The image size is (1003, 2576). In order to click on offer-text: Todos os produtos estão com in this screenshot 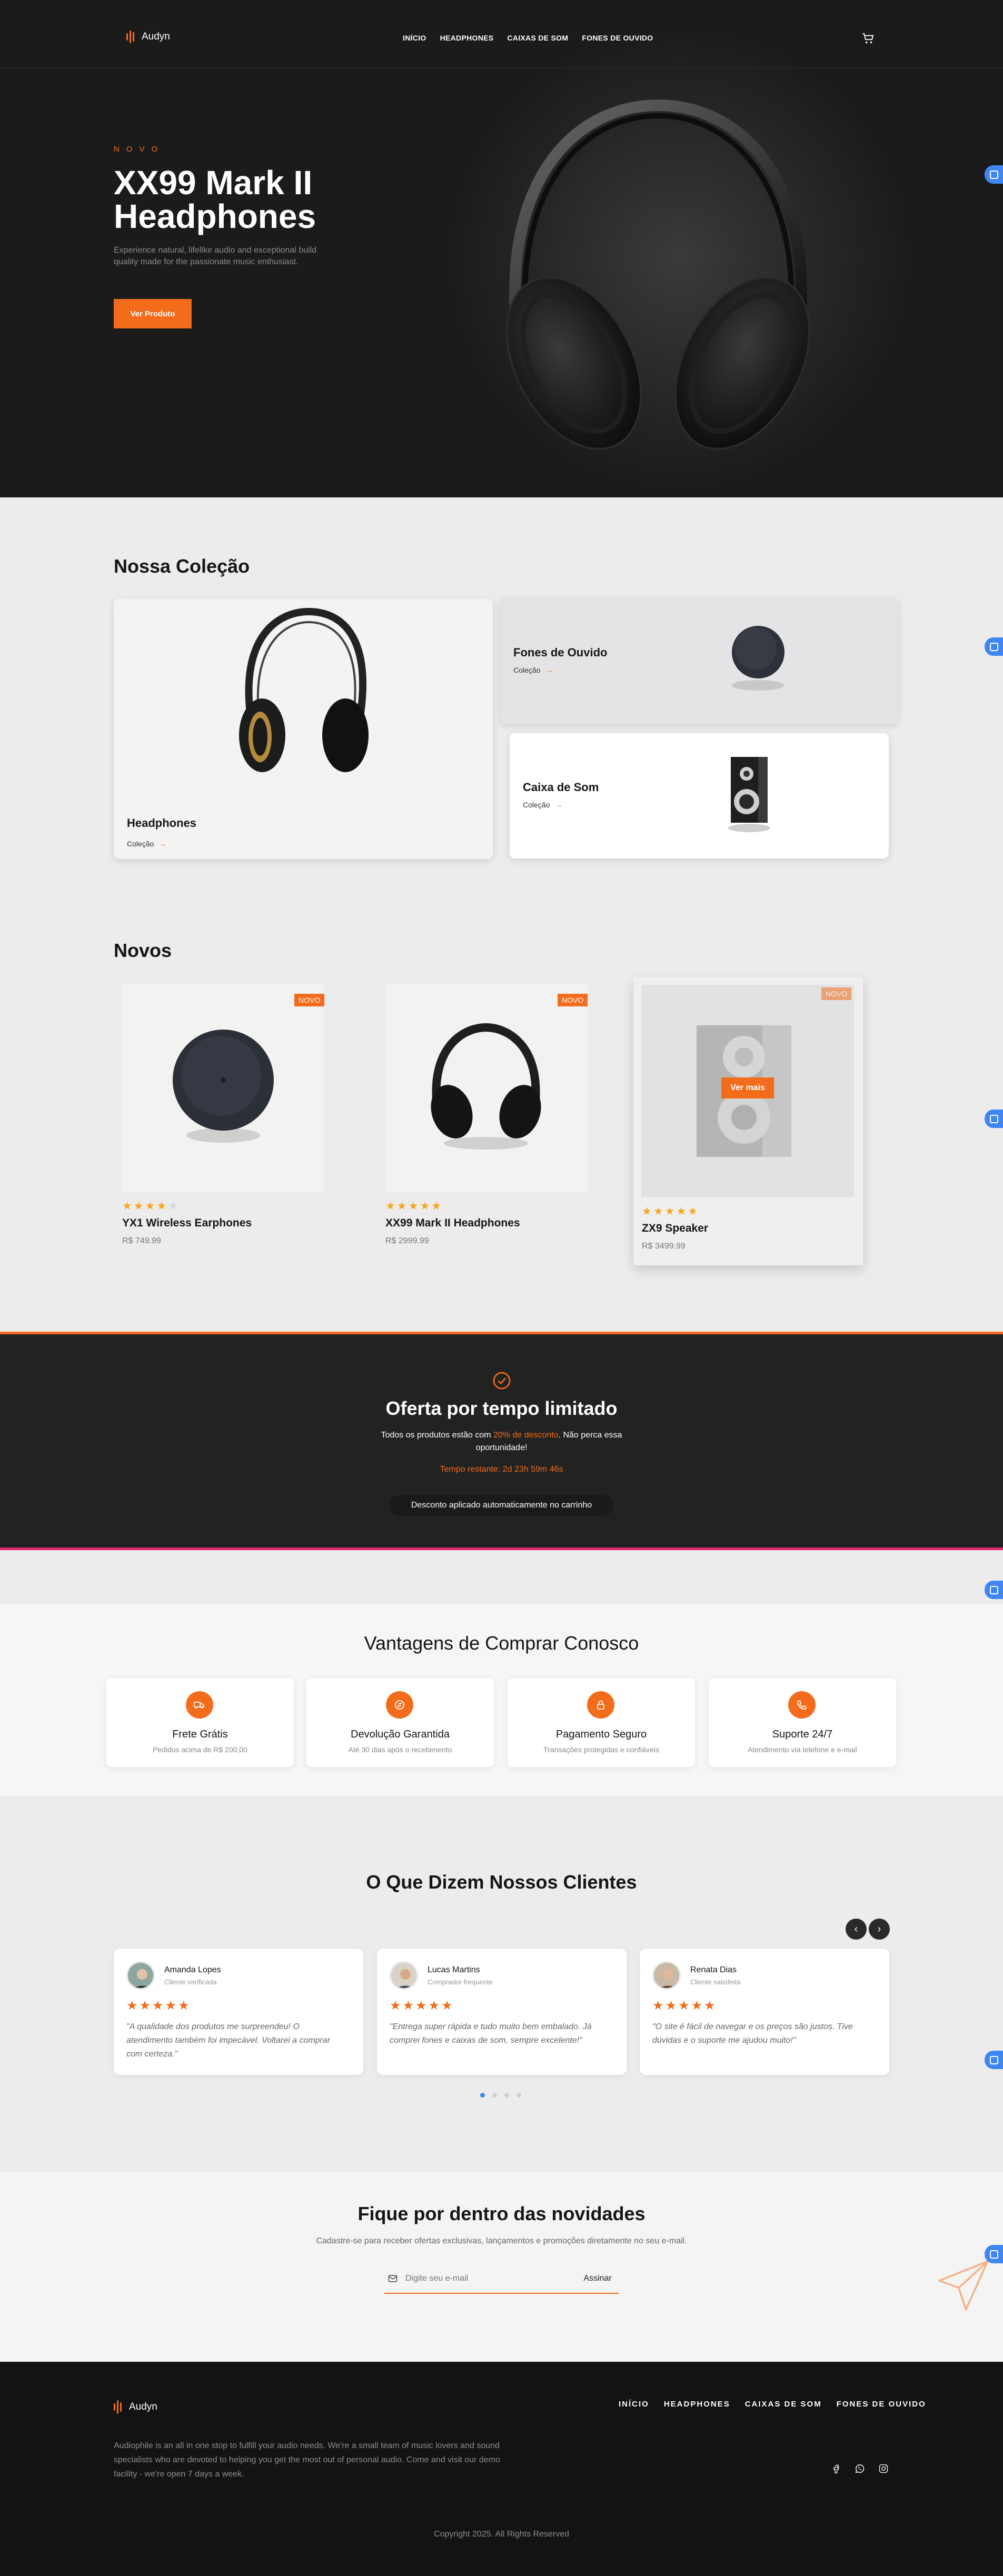, I will do `click(437, 1435)`.